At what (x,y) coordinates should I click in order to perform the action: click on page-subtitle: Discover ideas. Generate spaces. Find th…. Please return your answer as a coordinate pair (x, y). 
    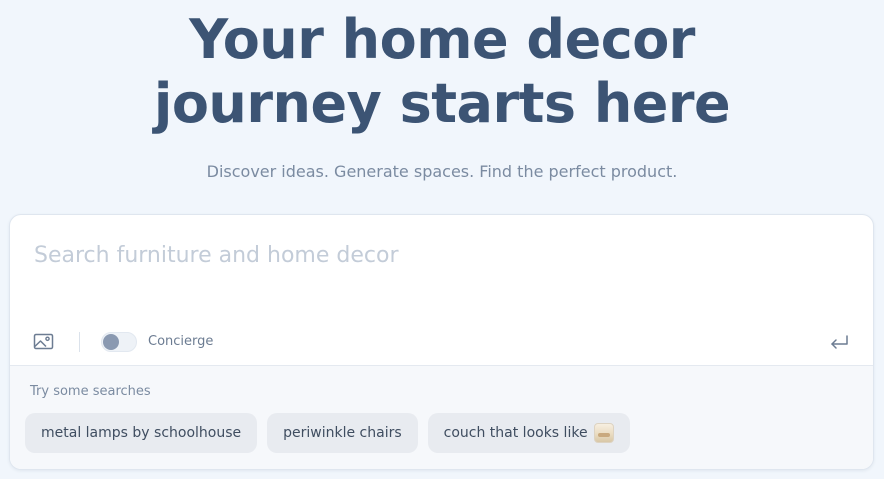
    Looking at the image, I should click on (442, 171).